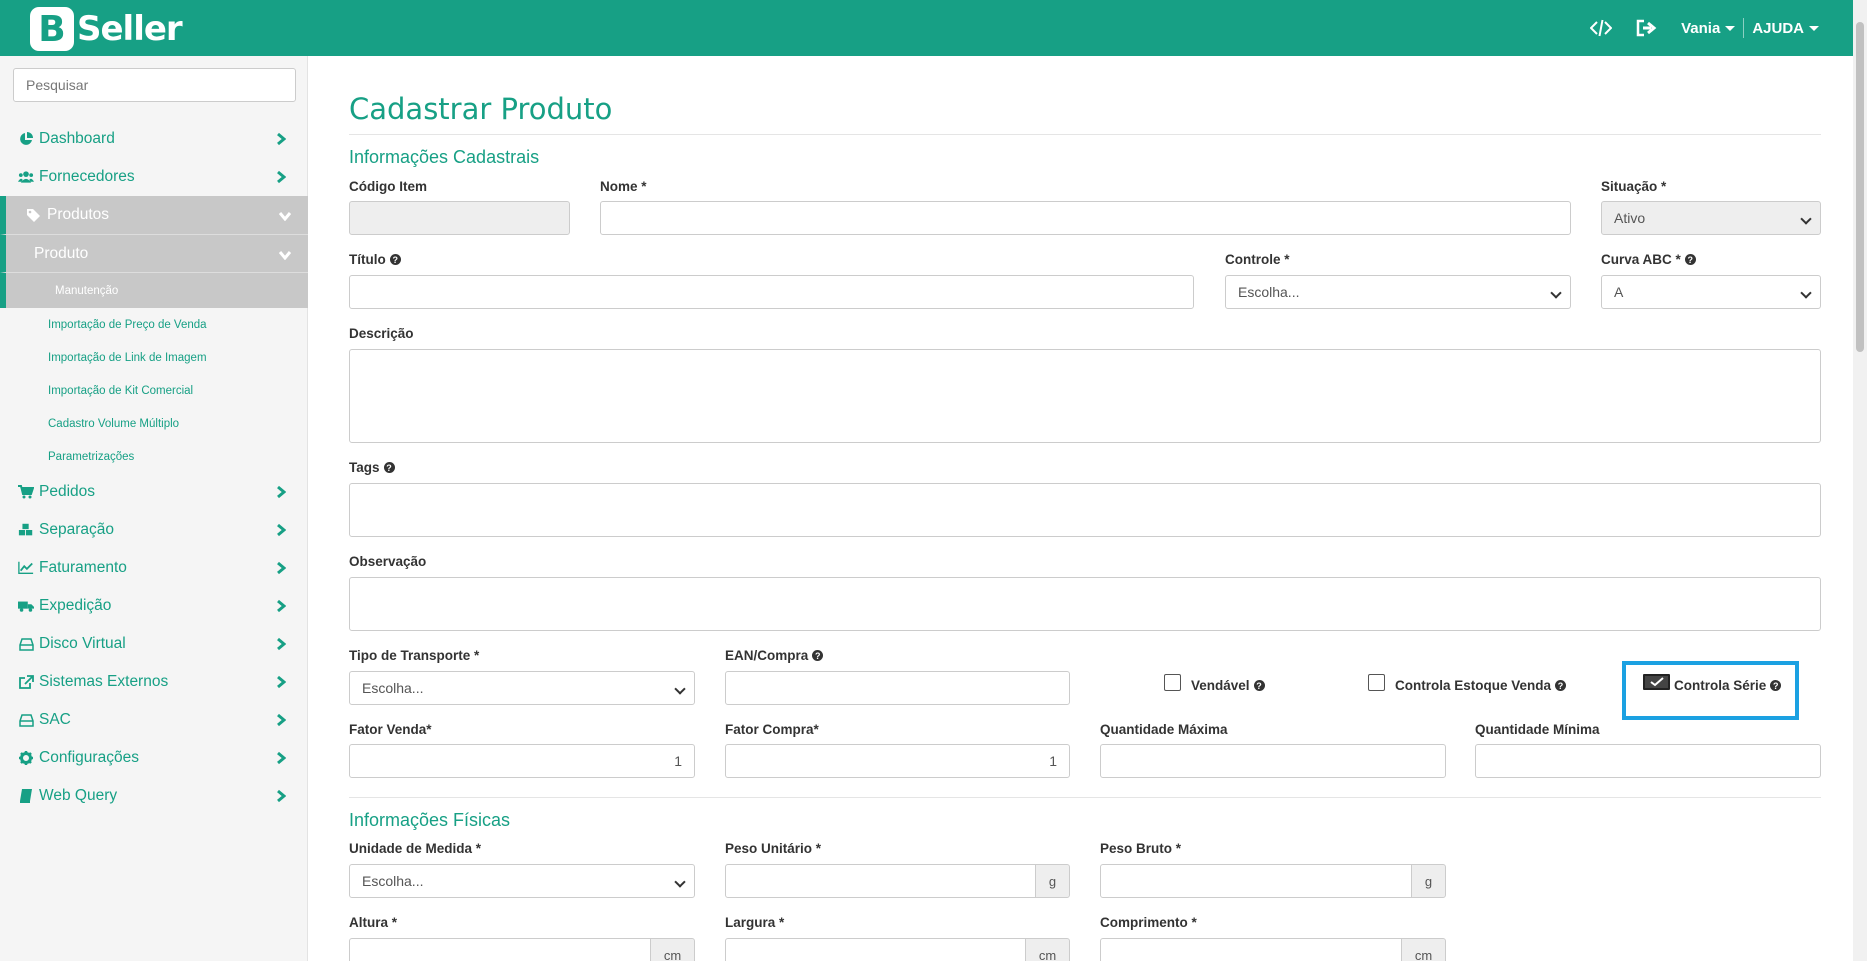 Image resolution: width=1867 pixels, height=961 pixels. Describe the element at coordinates (1656, 681) in the screenshot. I see `checkbox-checked` at that location.